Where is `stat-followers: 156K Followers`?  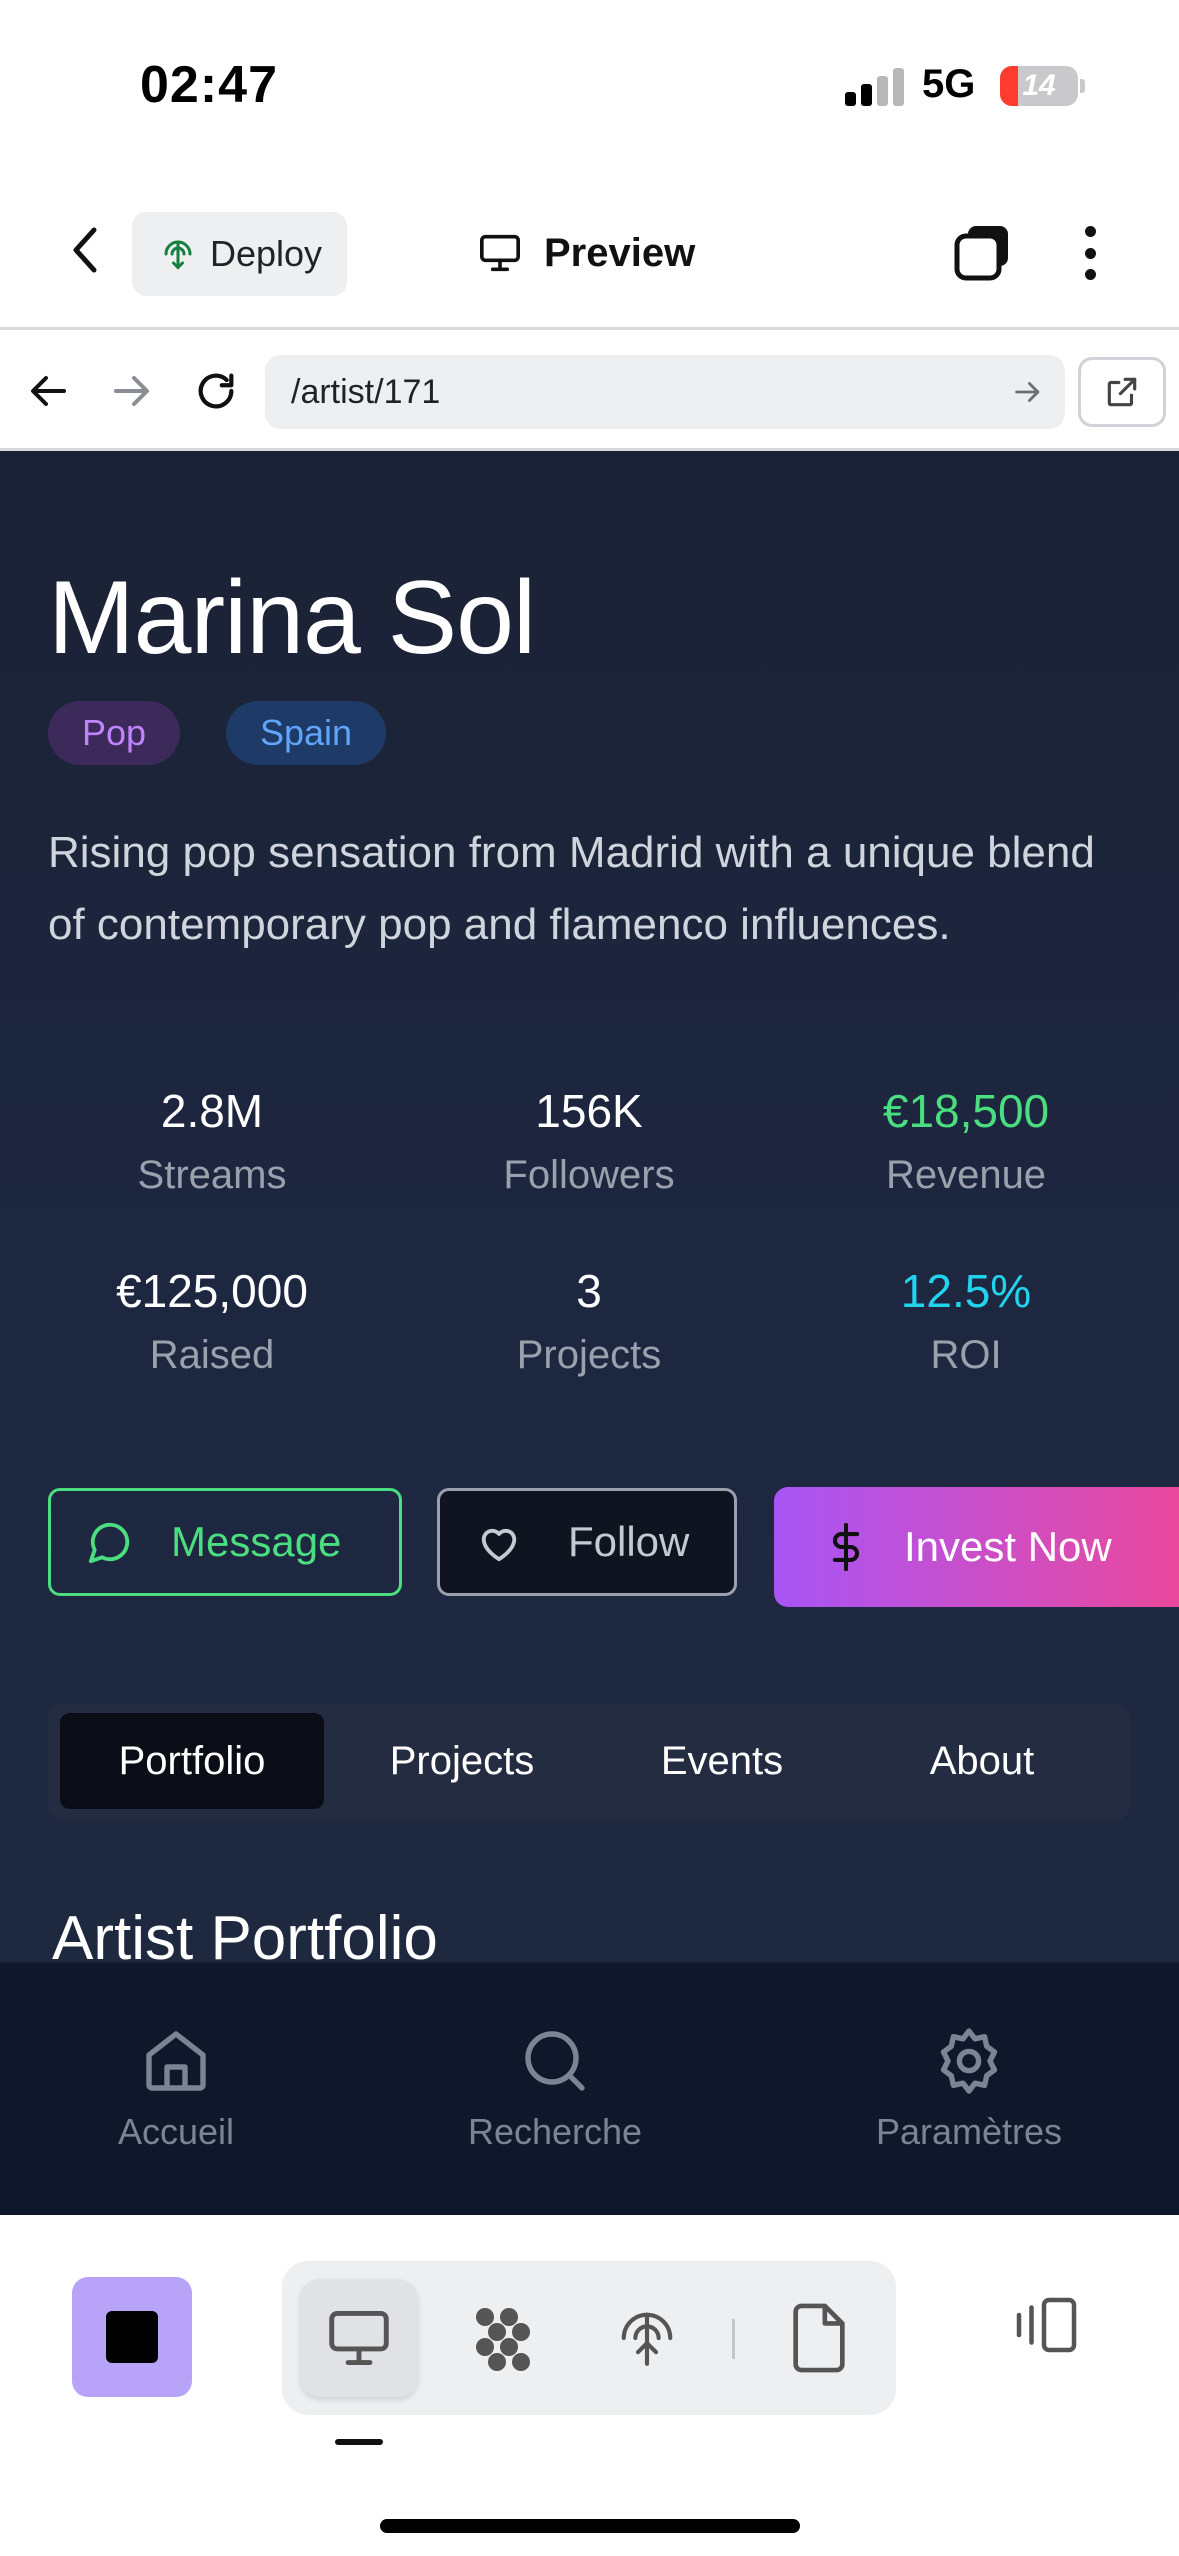
stat-followers: 156K Followers is located at coordinates (589, 1143).